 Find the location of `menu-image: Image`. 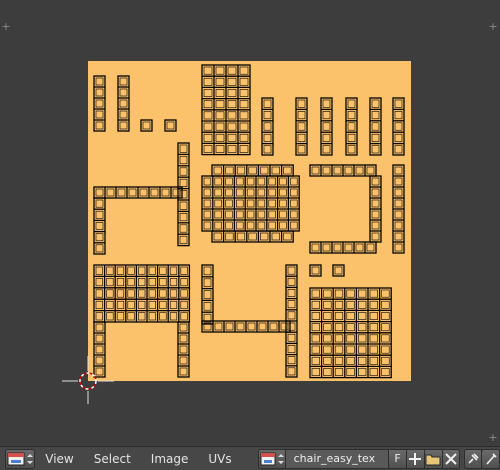

menu-image: Image is located at coordinates (170, 459).